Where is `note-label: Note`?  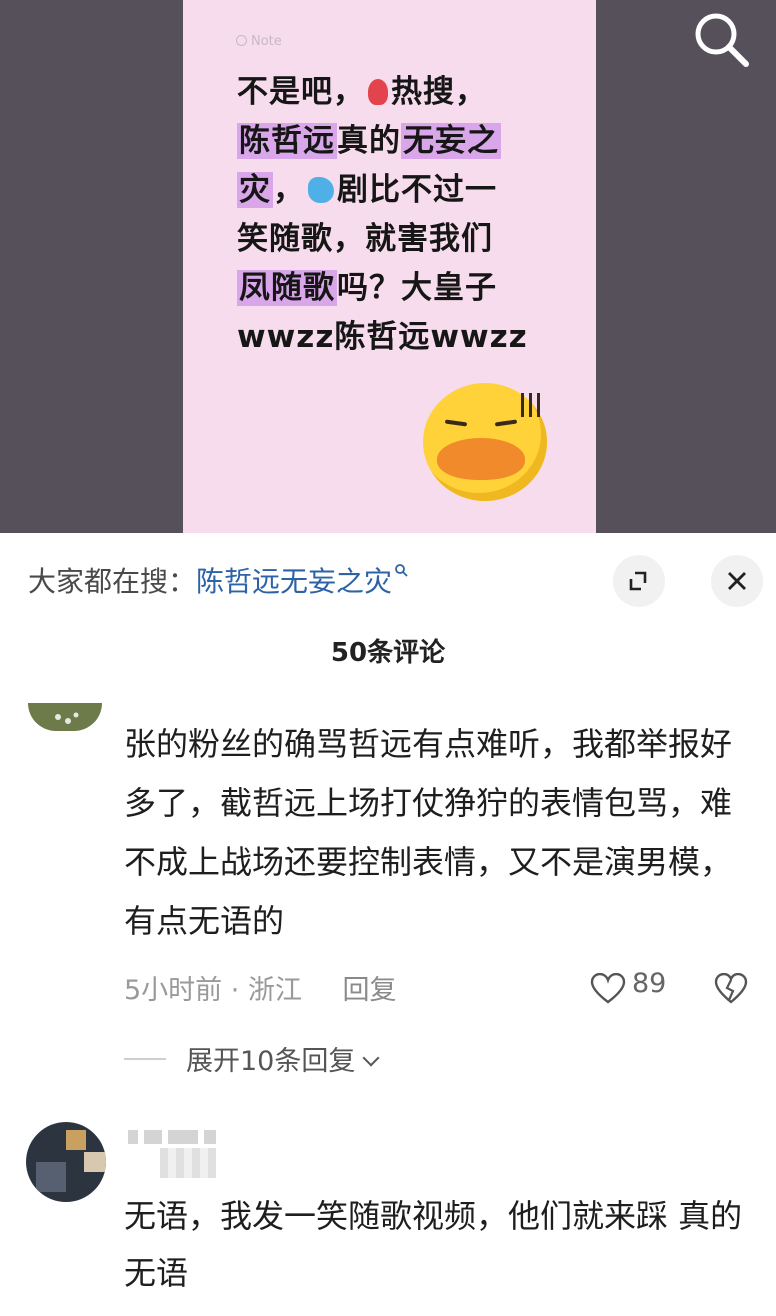 note-label: Note is located at coordinates (259, 41).